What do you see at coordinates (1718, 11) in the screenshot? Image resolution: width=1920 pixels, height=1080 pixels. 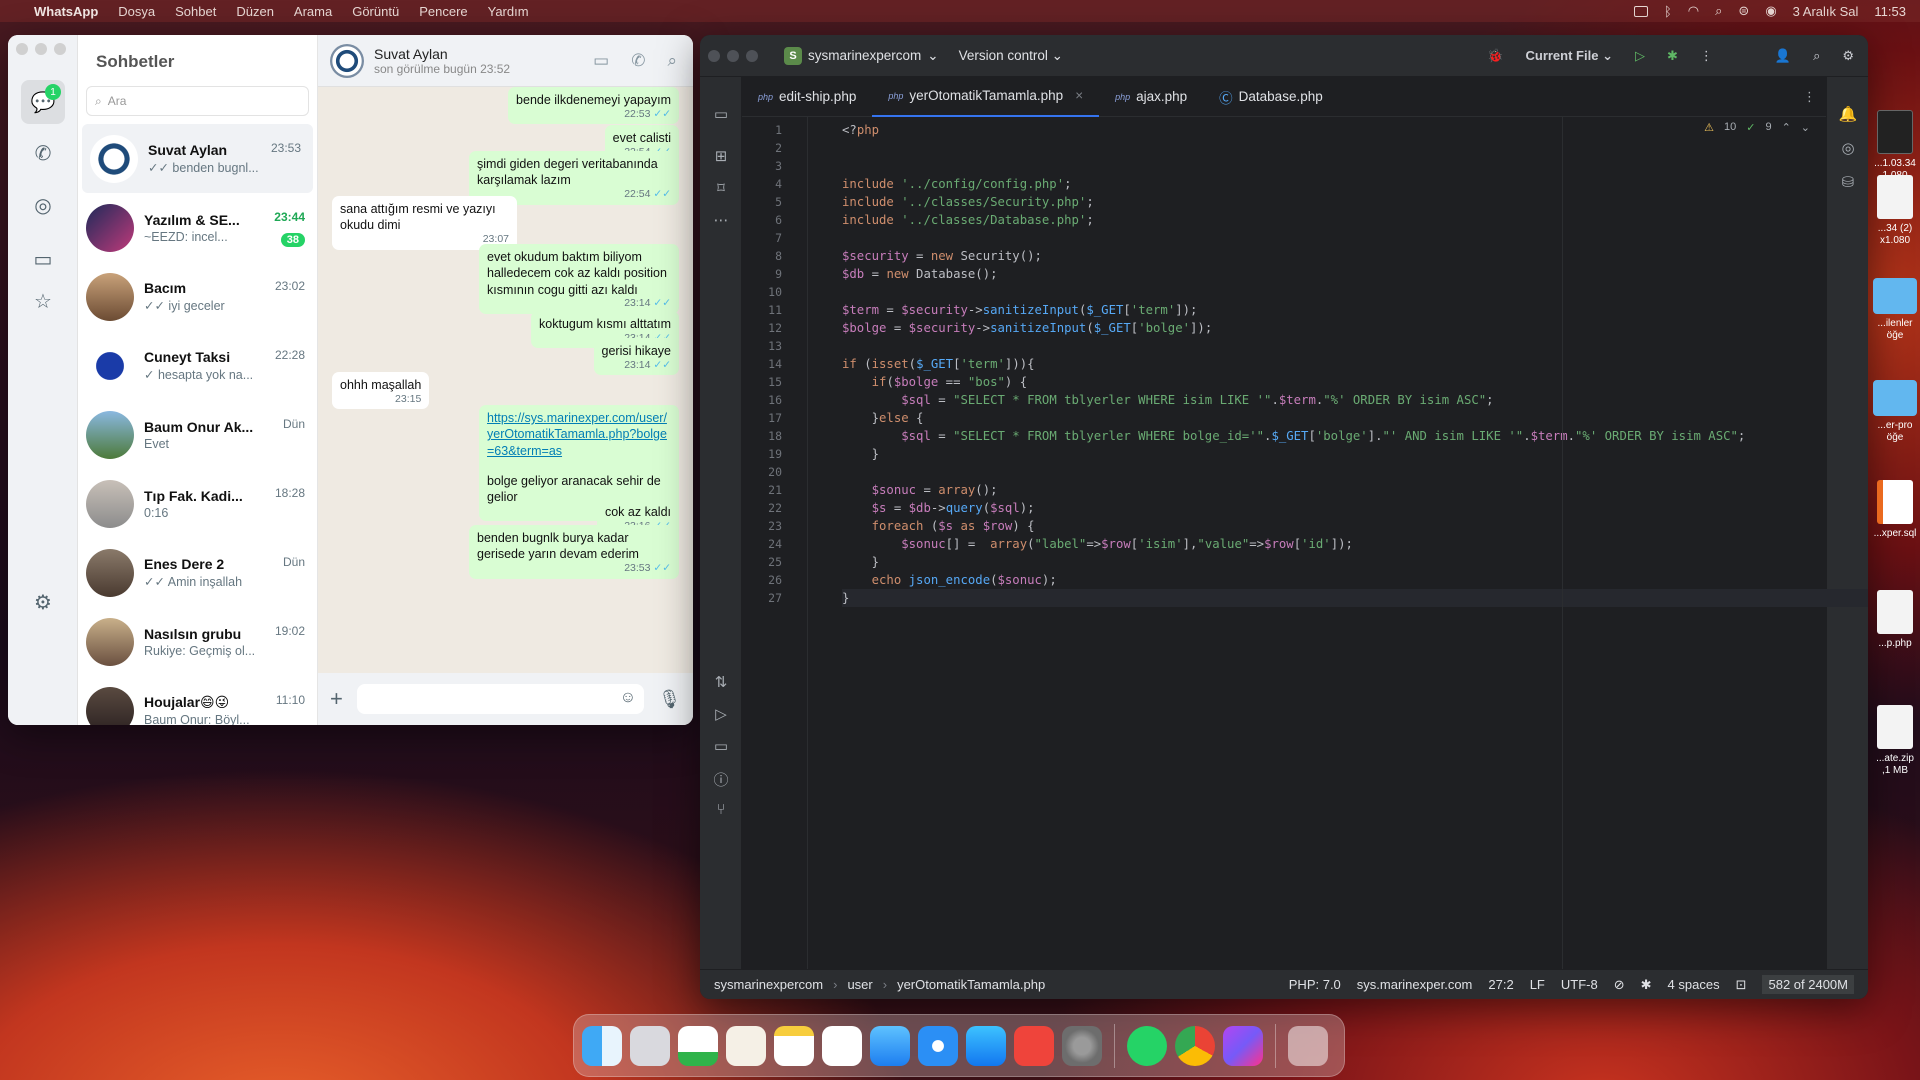 I see `spotlight-icon: ⌕` at bounding box center [1718, 11].